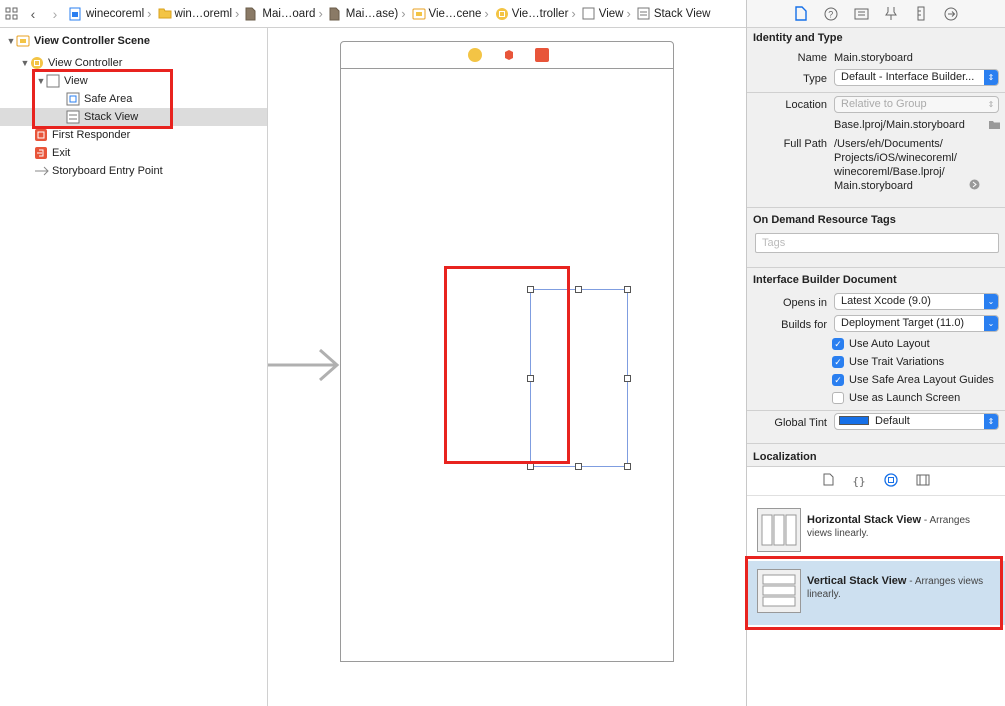 Image resolution: width=1005 pixels, height=706 pixels. What do you see at coordinates (133, 117) in the screenshot?
I see `outline-item-stack-view: Stack View` at bounding box center [133, 117].